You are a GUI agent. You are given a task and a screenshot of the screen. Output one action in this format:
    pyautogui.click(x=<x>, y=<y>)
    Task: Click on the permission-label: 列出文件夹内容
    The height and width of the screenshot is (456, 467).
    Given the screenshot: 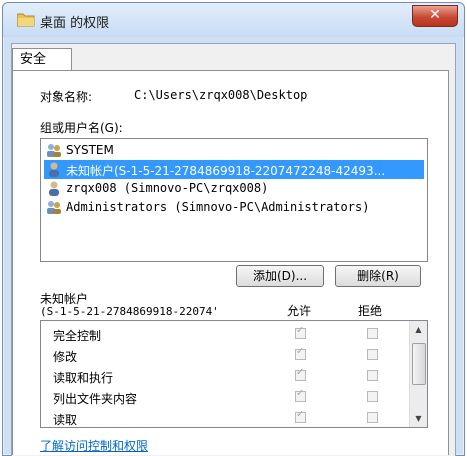 What is the action you would take?
    pyautogui.click(x=95, y=399)
    